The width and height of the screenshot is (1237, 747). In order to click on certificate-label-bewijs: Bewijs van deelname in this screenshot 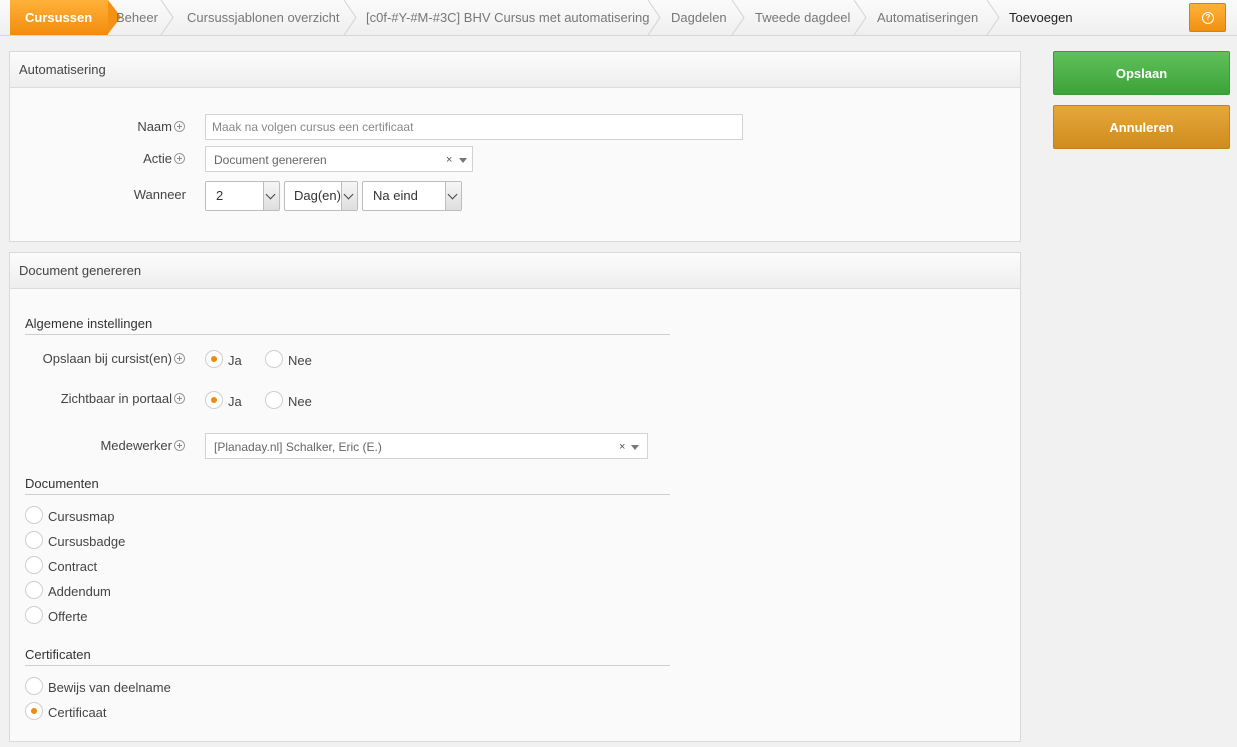, I will do `click(109, 687)`.